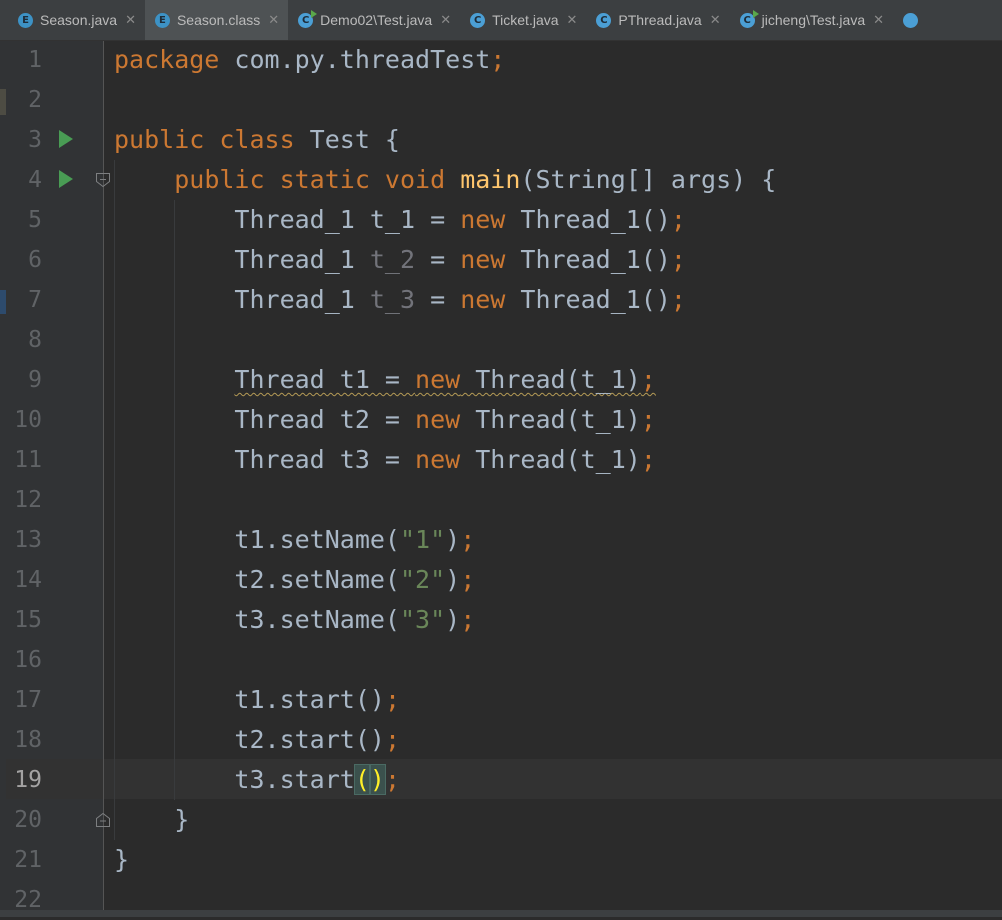 The image size is (1002, 920). I want to click on code-line: 13 t1.setName("1");, so click(501, 540).